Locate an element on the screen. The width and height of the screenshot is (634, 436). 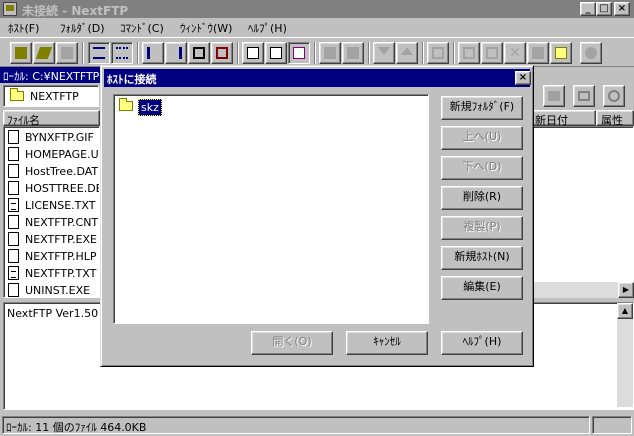
text-file-icon is located at coordinates (13, 205).